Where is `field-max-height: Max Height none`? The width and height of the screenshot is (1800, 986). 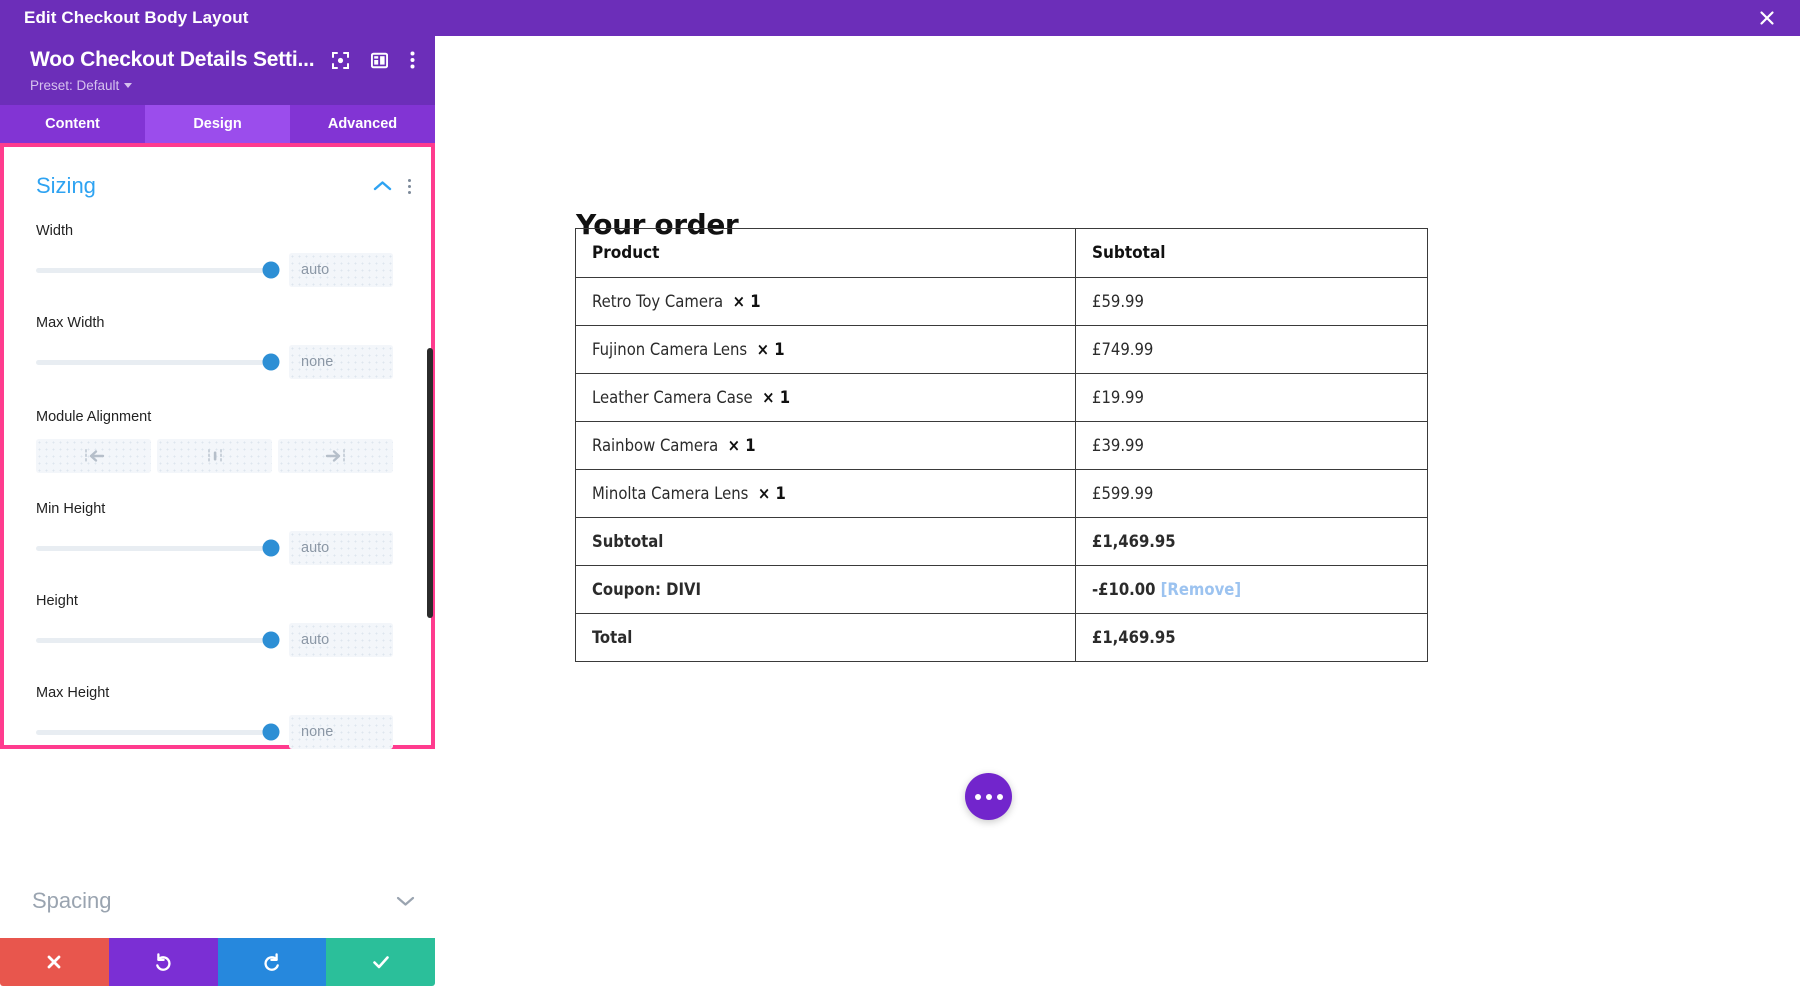 field-max-height: Max Height none is located at coordinates (217, 717).